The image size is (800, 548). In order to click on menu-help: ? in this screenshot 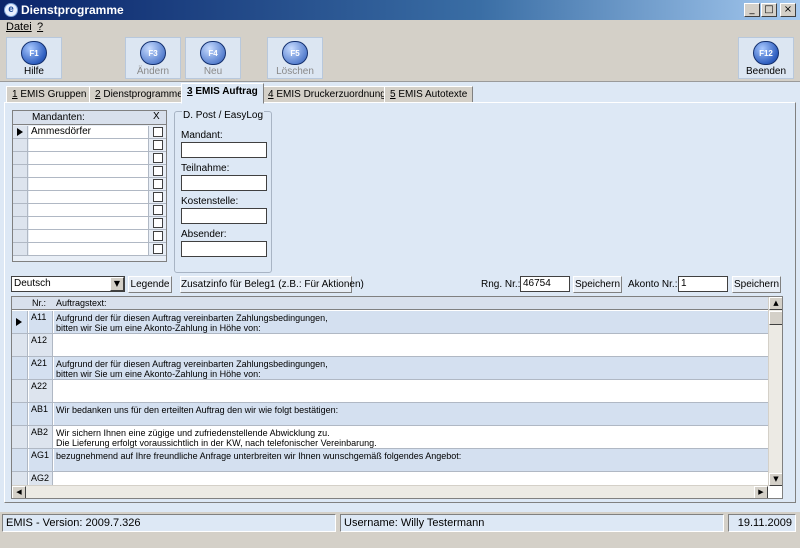, I will do `click(40, 27)`.